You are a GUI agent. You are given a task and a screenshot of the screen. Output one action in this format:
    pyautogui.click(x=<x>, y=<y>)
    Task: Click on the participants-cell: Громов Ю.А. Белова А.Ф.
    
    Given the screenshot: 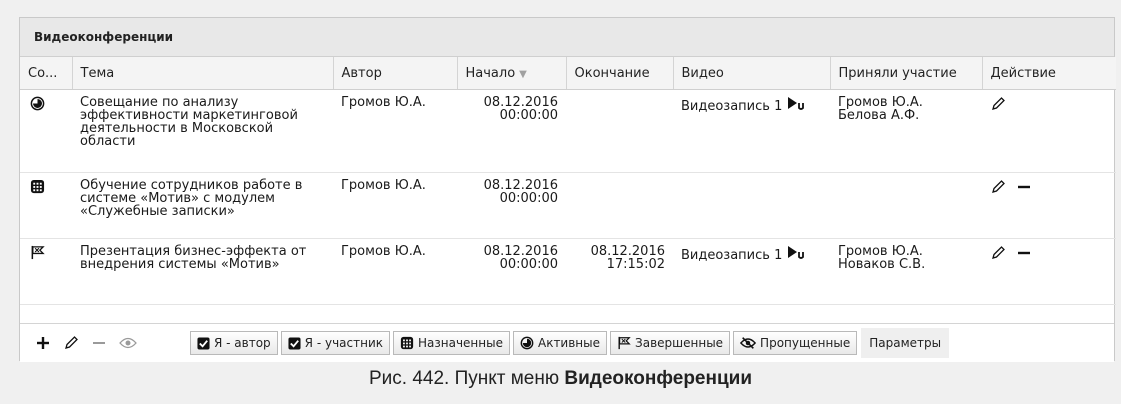 What is the action you would take?
    pyautogui.click(x=906, y=131)
    